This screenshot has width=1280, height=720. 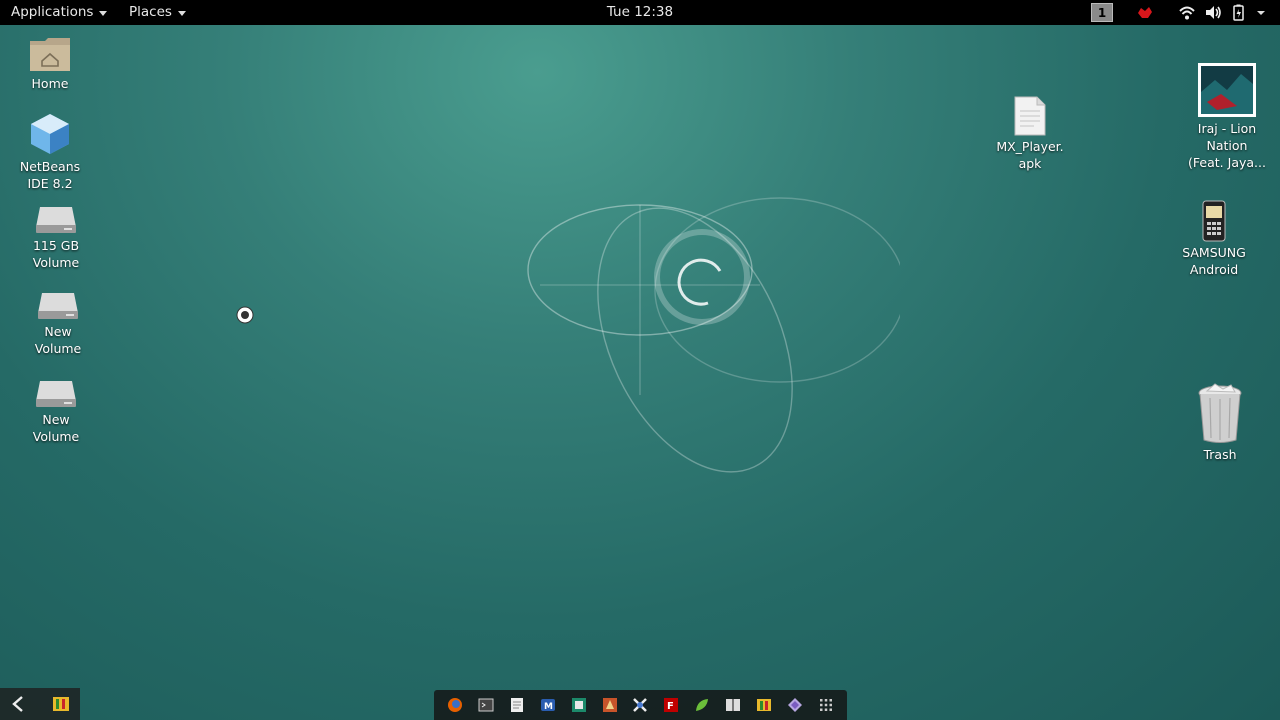 I want to click on bottom-left-panel, so click(x=40, y=704).